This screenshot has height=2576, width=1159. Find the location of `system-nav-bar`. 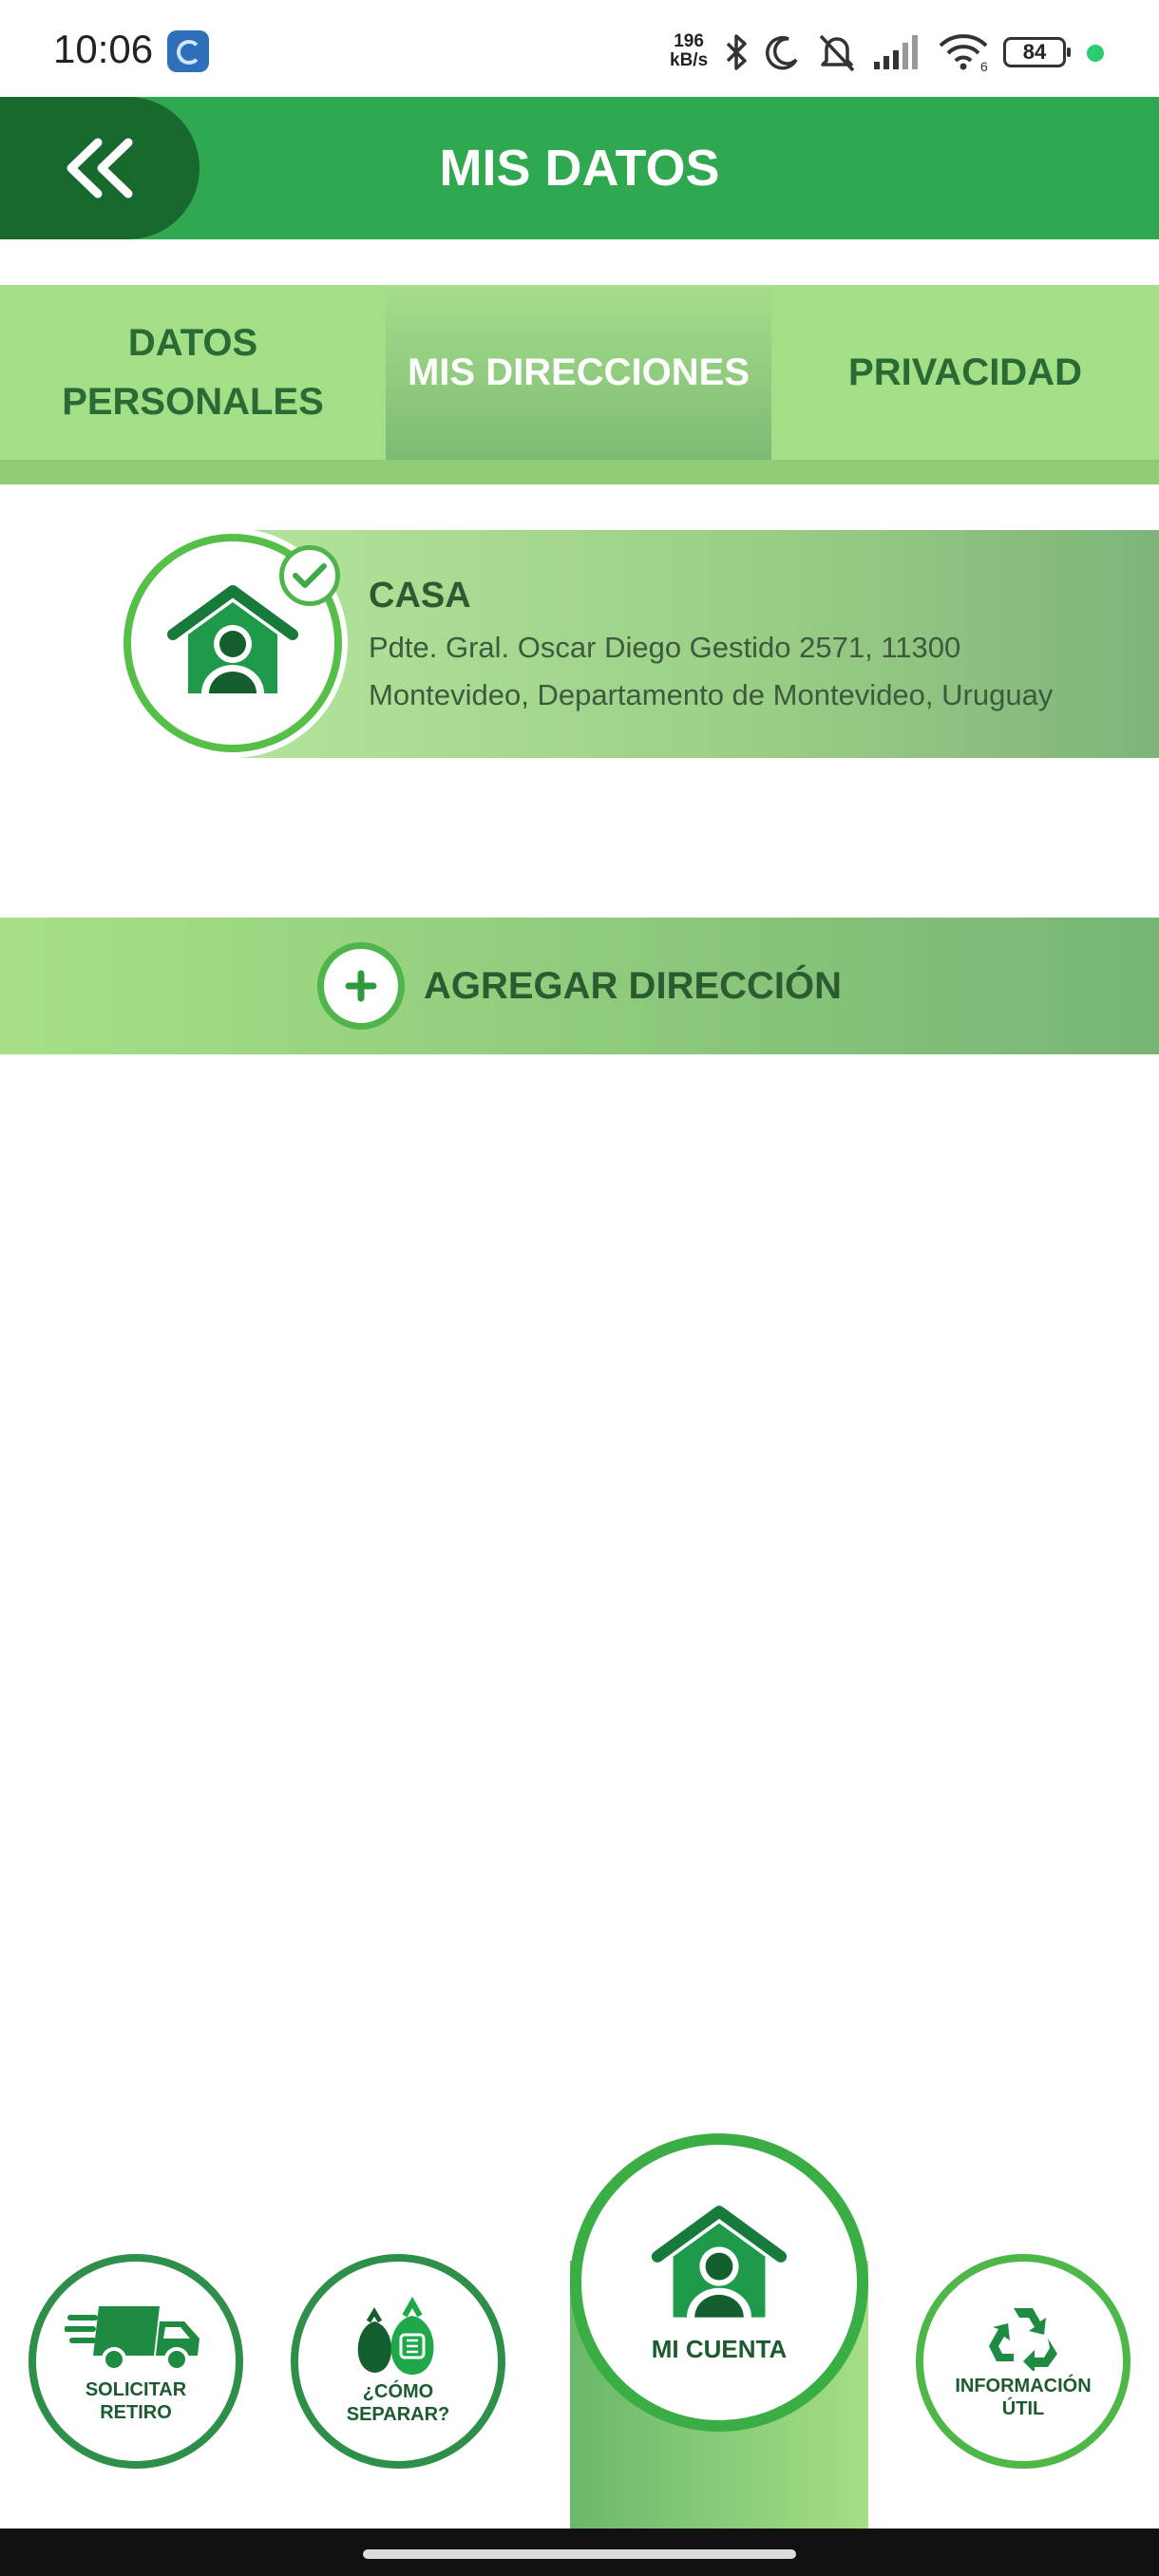

system-nav-bar is located at coordinates (579, 2552).